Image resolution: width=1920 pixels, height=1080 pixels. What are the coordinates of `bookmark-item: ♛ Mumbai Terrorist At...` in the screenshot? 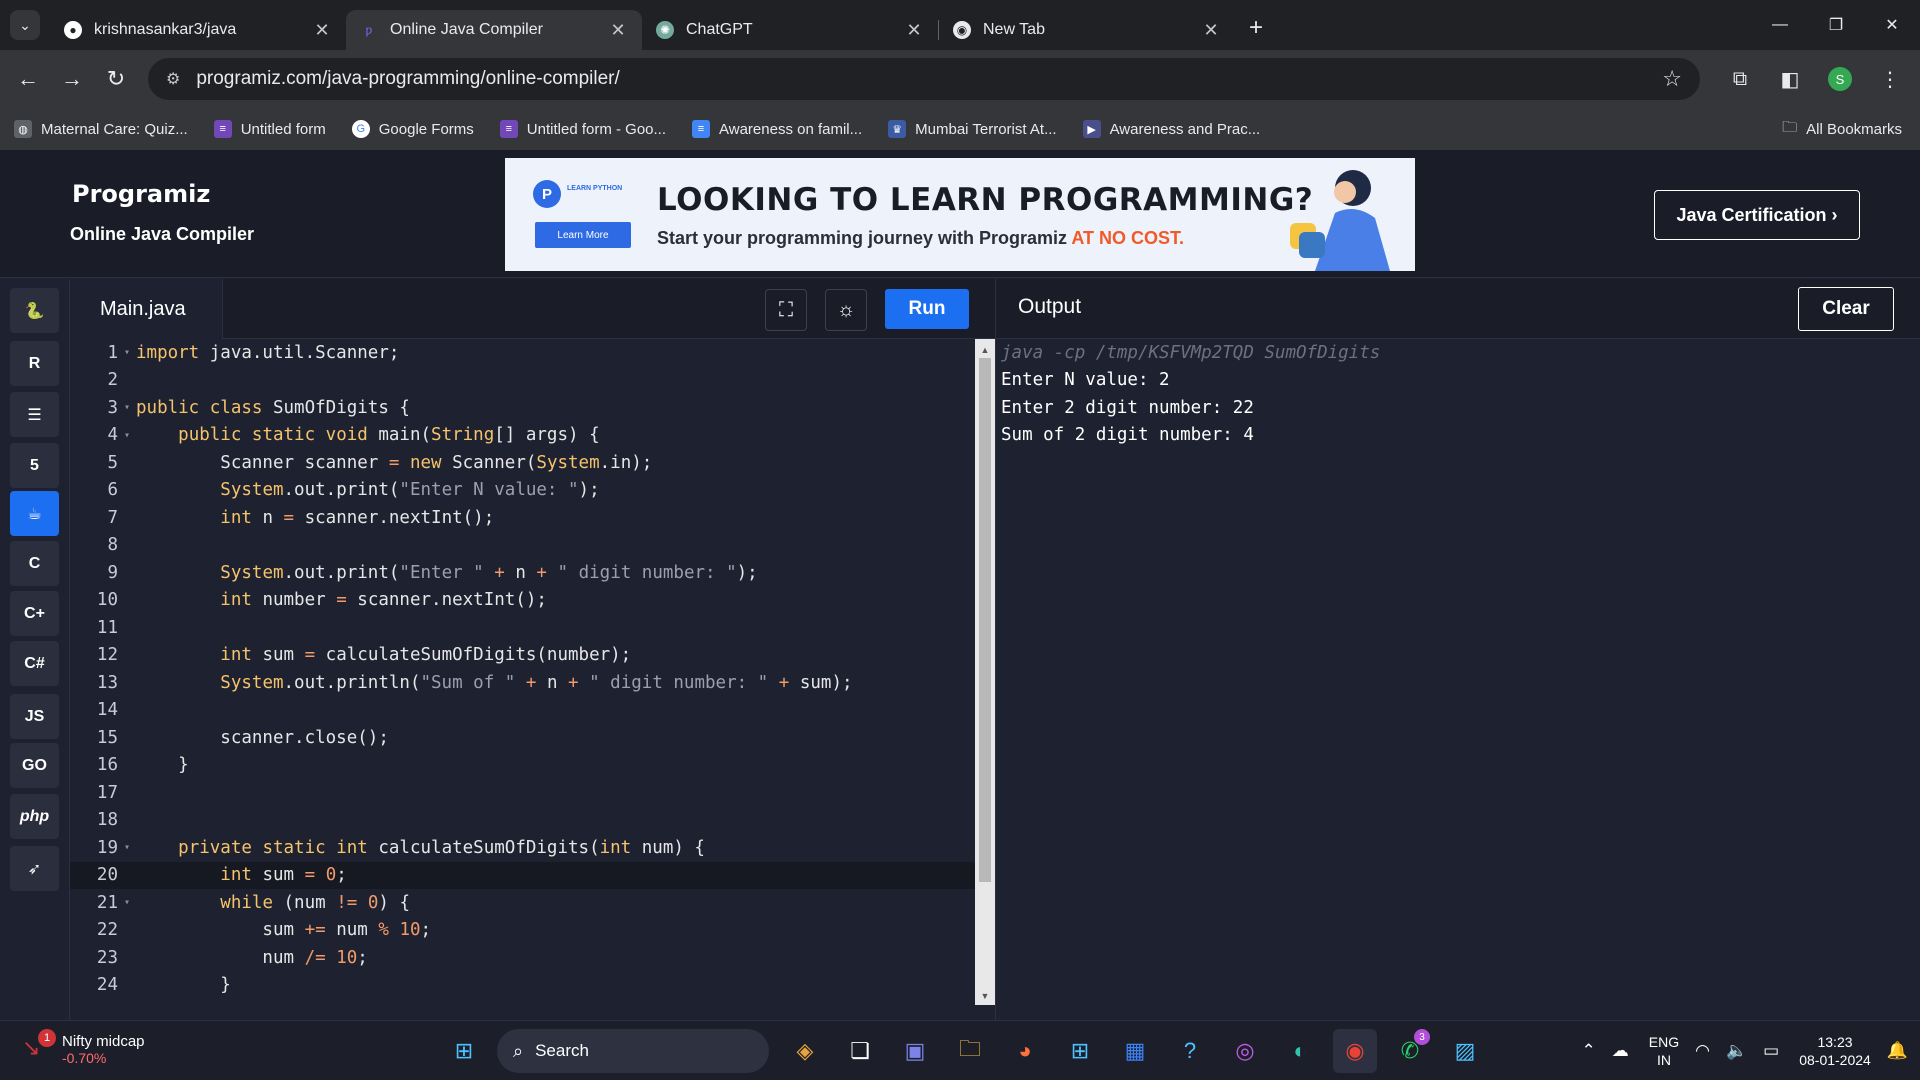 It's located at (972, 129).